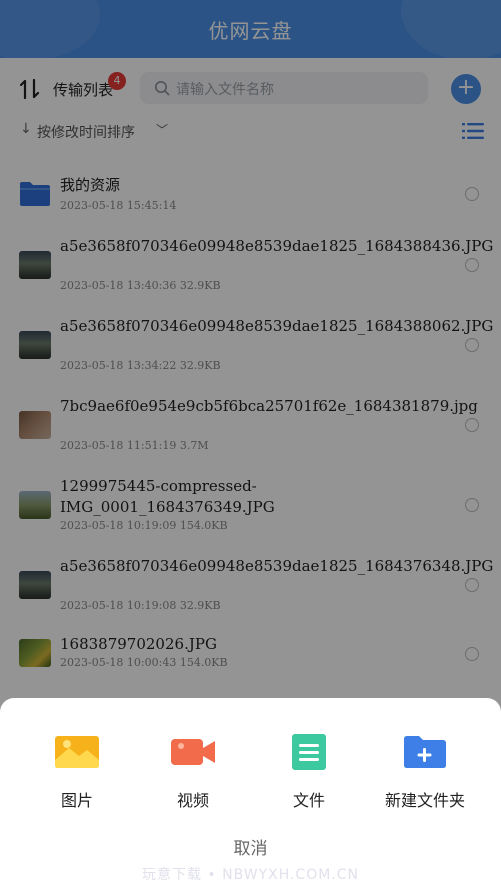  Describe the element at coordinates (76, 800) in the screenshot. I see `action-label: 图片` at that location.